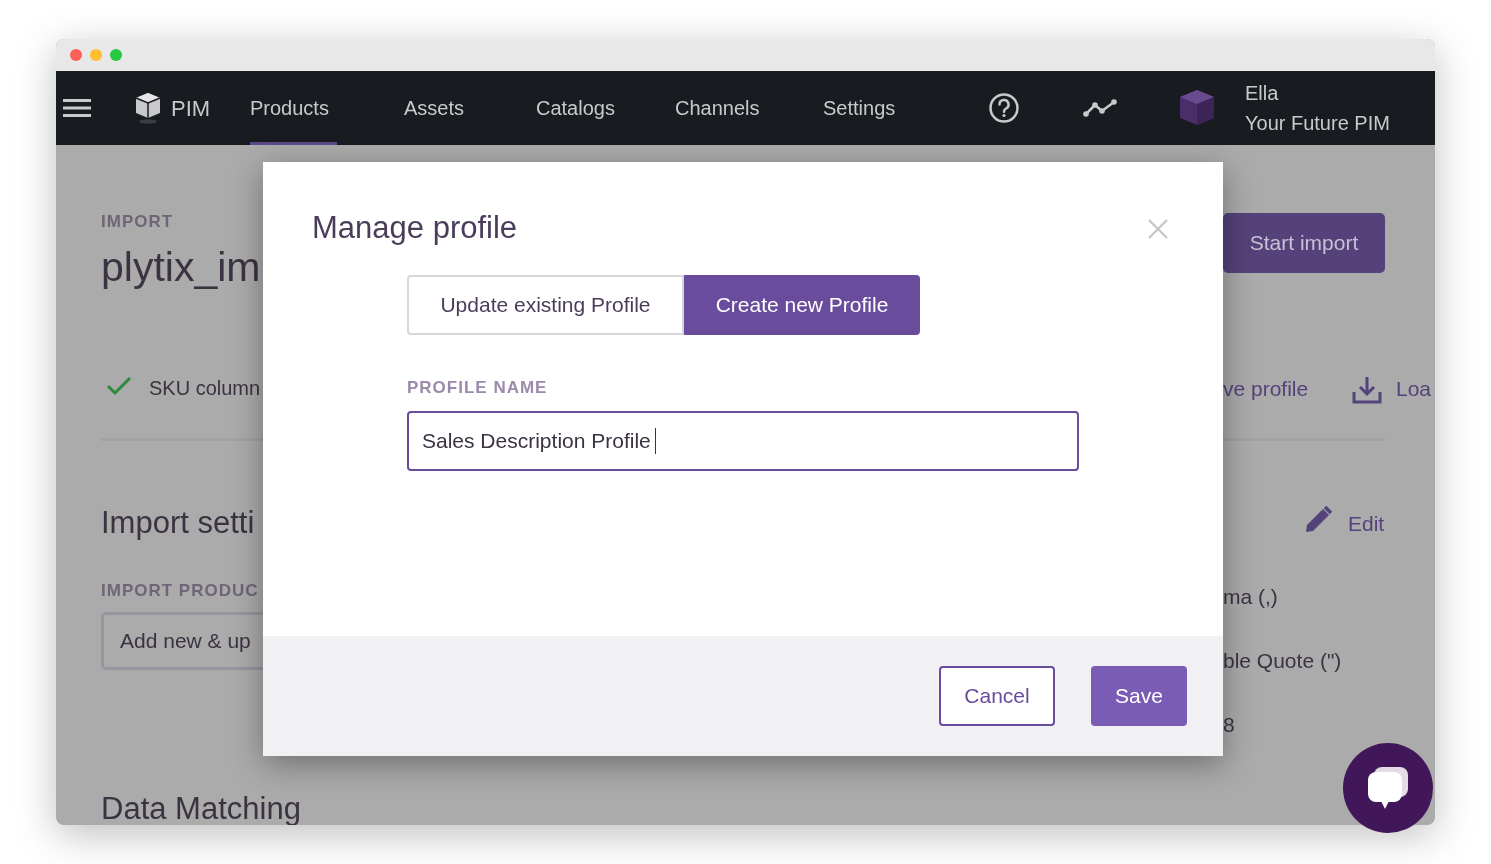 This screenshot has width=1491, height=864. I want to click on nav-link: Assets, so click(435, 108).